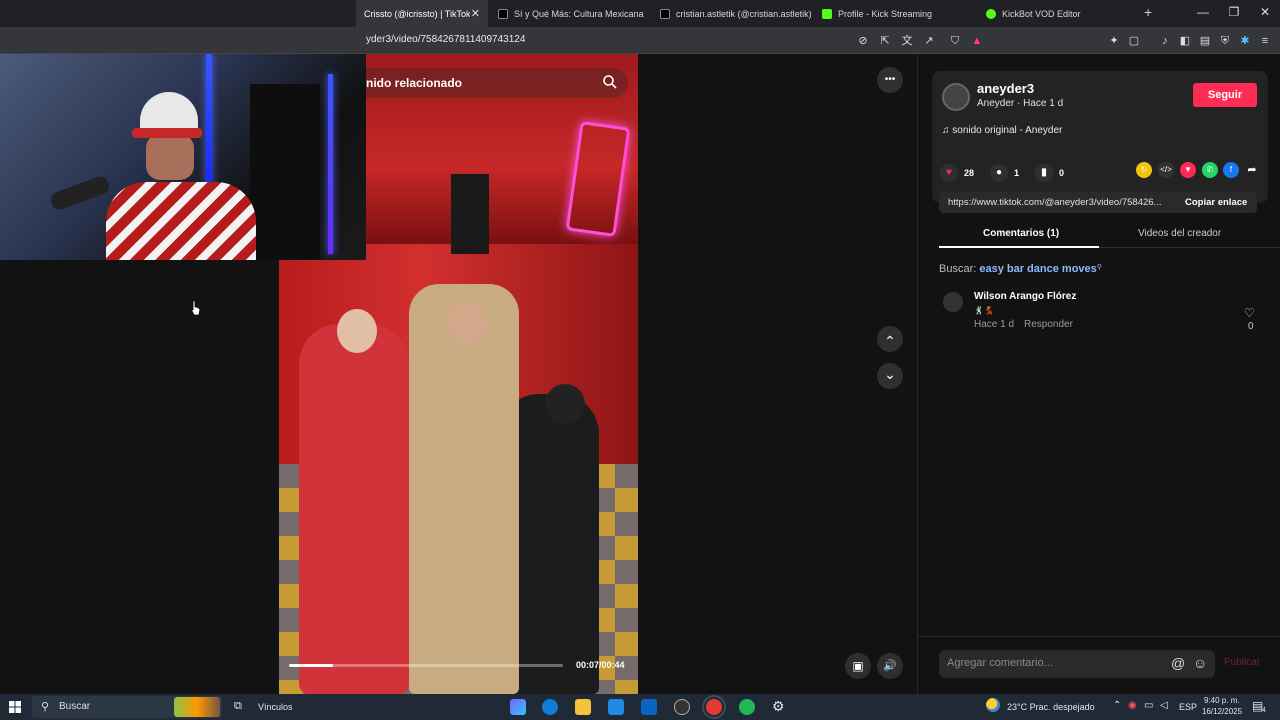 The height and width of the screenshot is (720, 1280). What do you see at coordinates (949, 173) in the screenshot?
I see `like-icon: ♥` at bounding box center [949, 173].